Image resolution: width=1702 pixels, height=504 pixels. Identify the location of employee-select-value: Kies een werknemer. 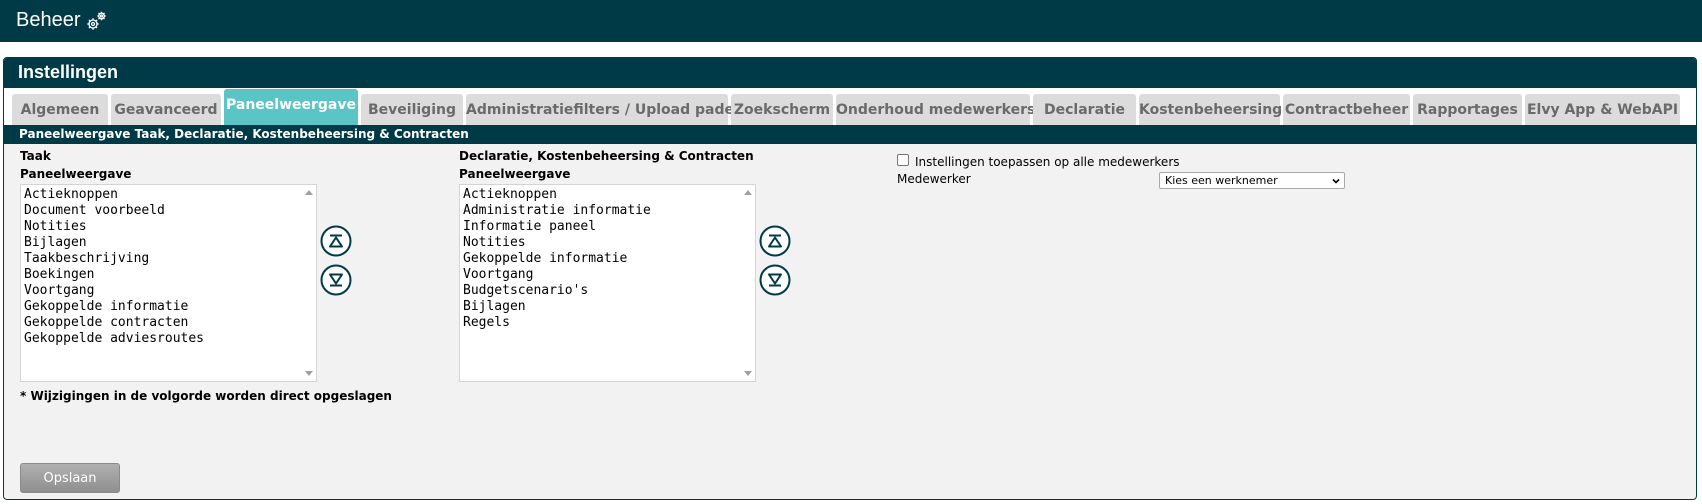
(1221, 180).